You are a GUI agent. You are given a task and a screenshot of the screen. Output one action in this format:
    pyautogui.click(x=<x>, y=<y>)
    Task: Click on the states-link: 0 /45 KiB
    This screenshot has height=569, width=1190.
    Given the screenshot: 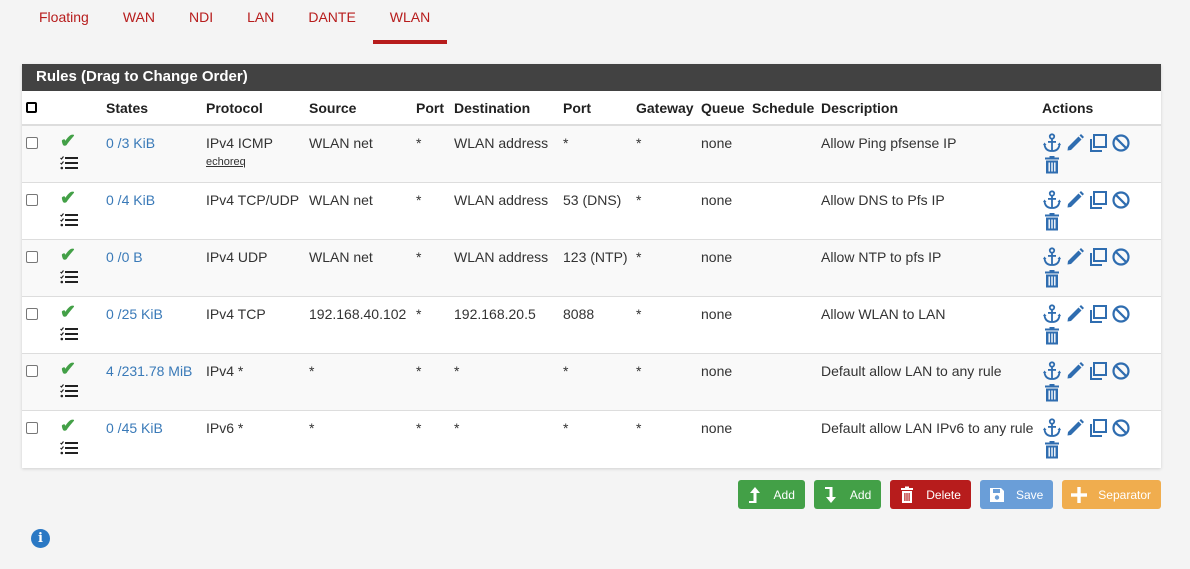 What is the action you would take?
    pyautogui.click(x=134, y=428)
    